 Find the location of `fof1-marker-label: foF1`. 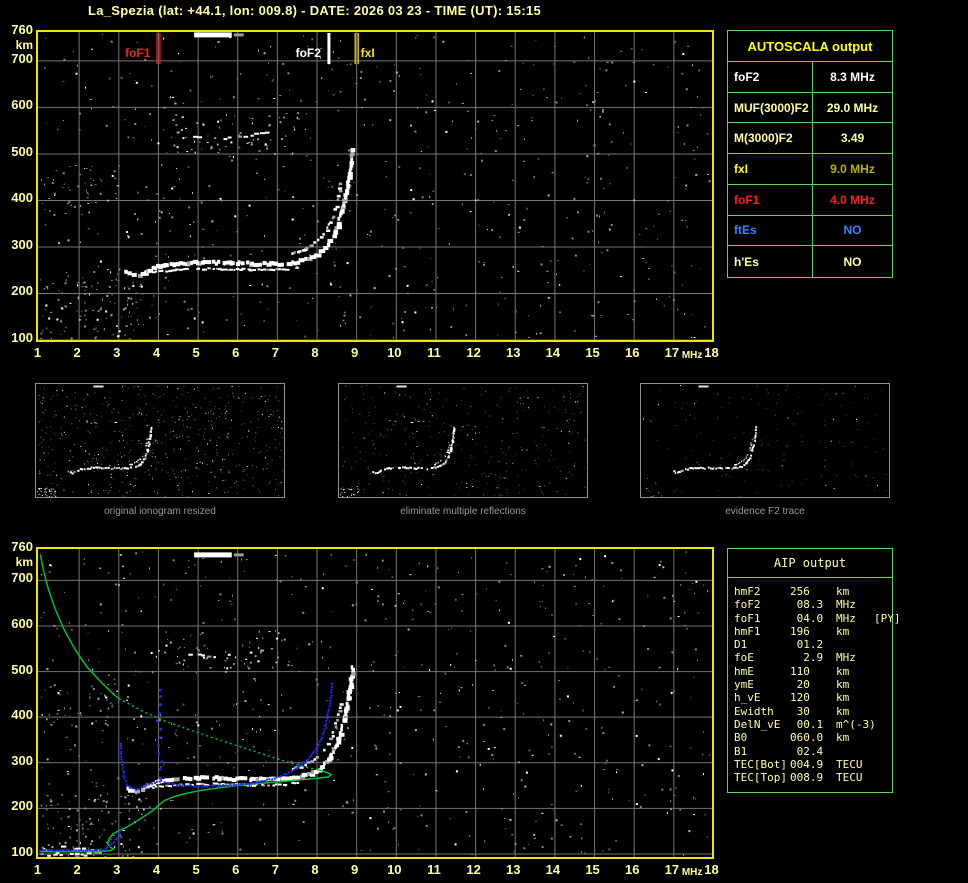

fof1-marker-label: foF1 is located at coordinates (138, 53).